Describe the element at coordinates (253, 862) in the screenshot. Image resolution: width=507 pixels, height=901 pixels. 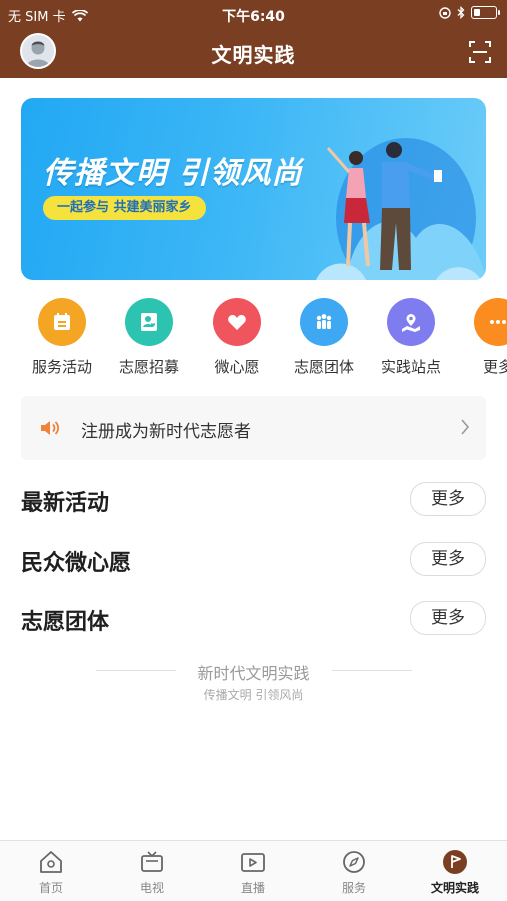
I see `live-icon` at that location.